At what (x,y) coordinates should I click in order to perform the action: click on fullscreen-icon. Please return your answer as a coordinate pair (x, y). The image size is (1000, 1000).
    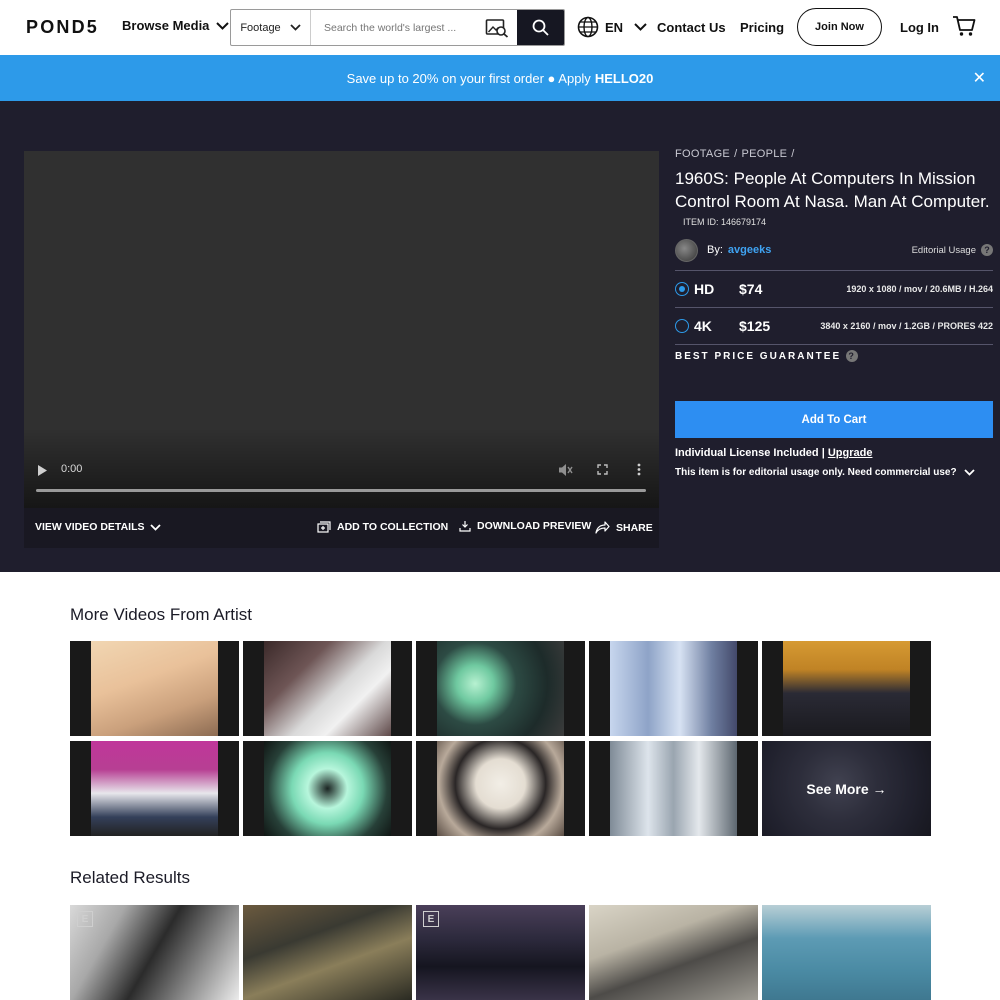
    Looking at the image, I should click on (602, 469).